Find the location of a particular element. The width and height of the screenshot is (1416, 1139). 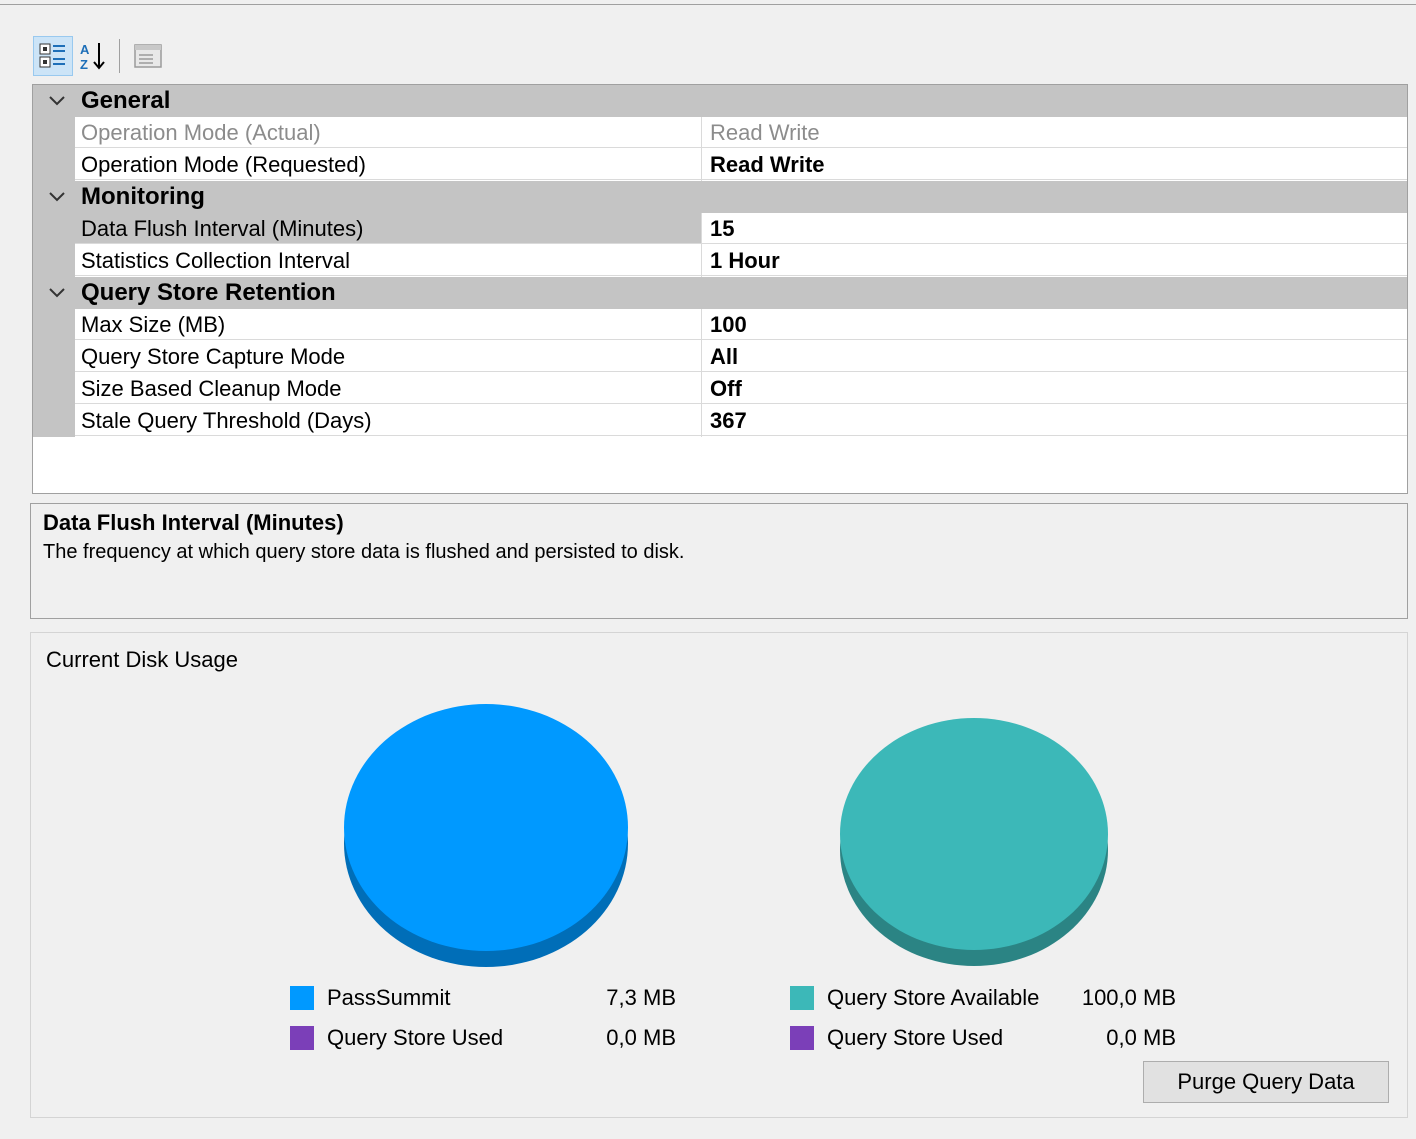

property-row-operation-mode-actual: Operation Mode (Actual) Read Write is located at coordinates (720, 133).